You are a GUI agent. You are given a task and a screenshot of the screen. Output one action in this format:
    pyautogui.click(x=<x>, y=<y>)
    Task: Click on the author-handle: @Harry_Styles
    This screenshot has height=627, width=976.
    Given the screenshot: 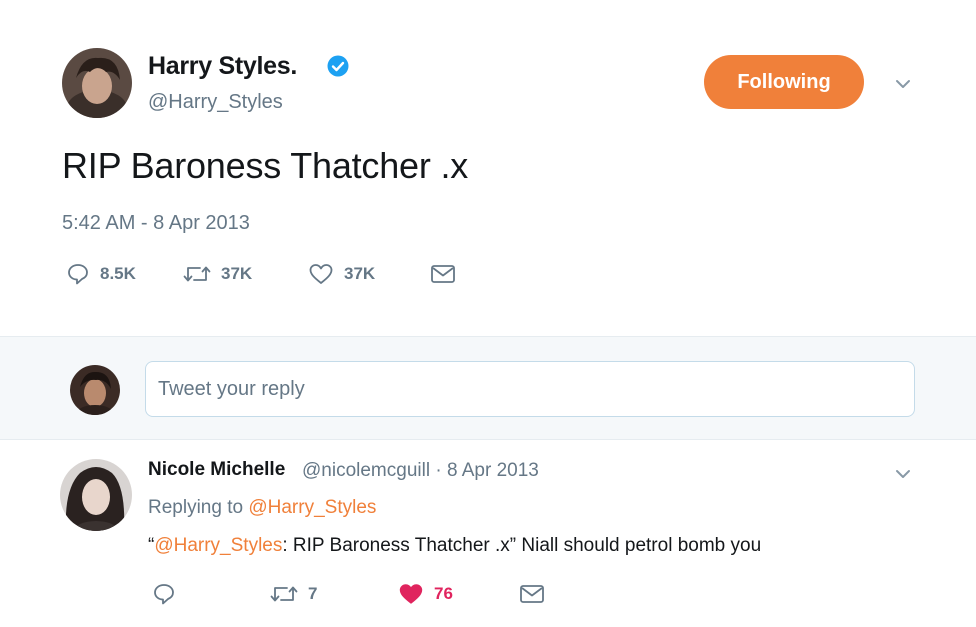 What is the action you would take?
    pyautogui.click(x=215, y=102)
    